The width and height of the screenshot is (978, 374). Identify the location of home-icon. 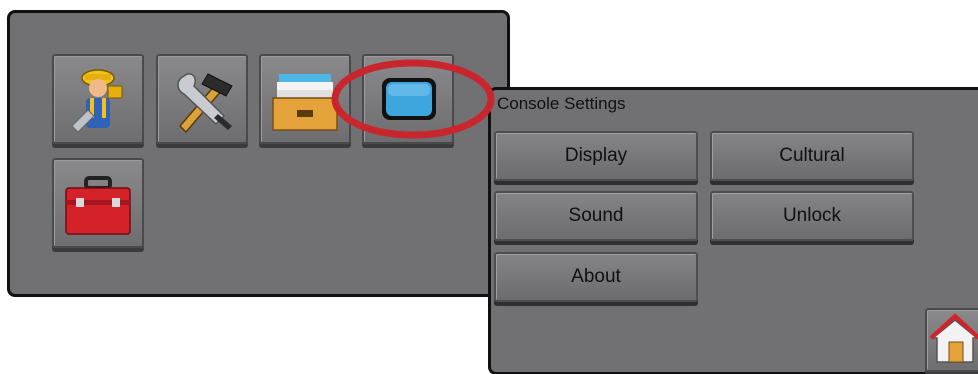
(953, 338).